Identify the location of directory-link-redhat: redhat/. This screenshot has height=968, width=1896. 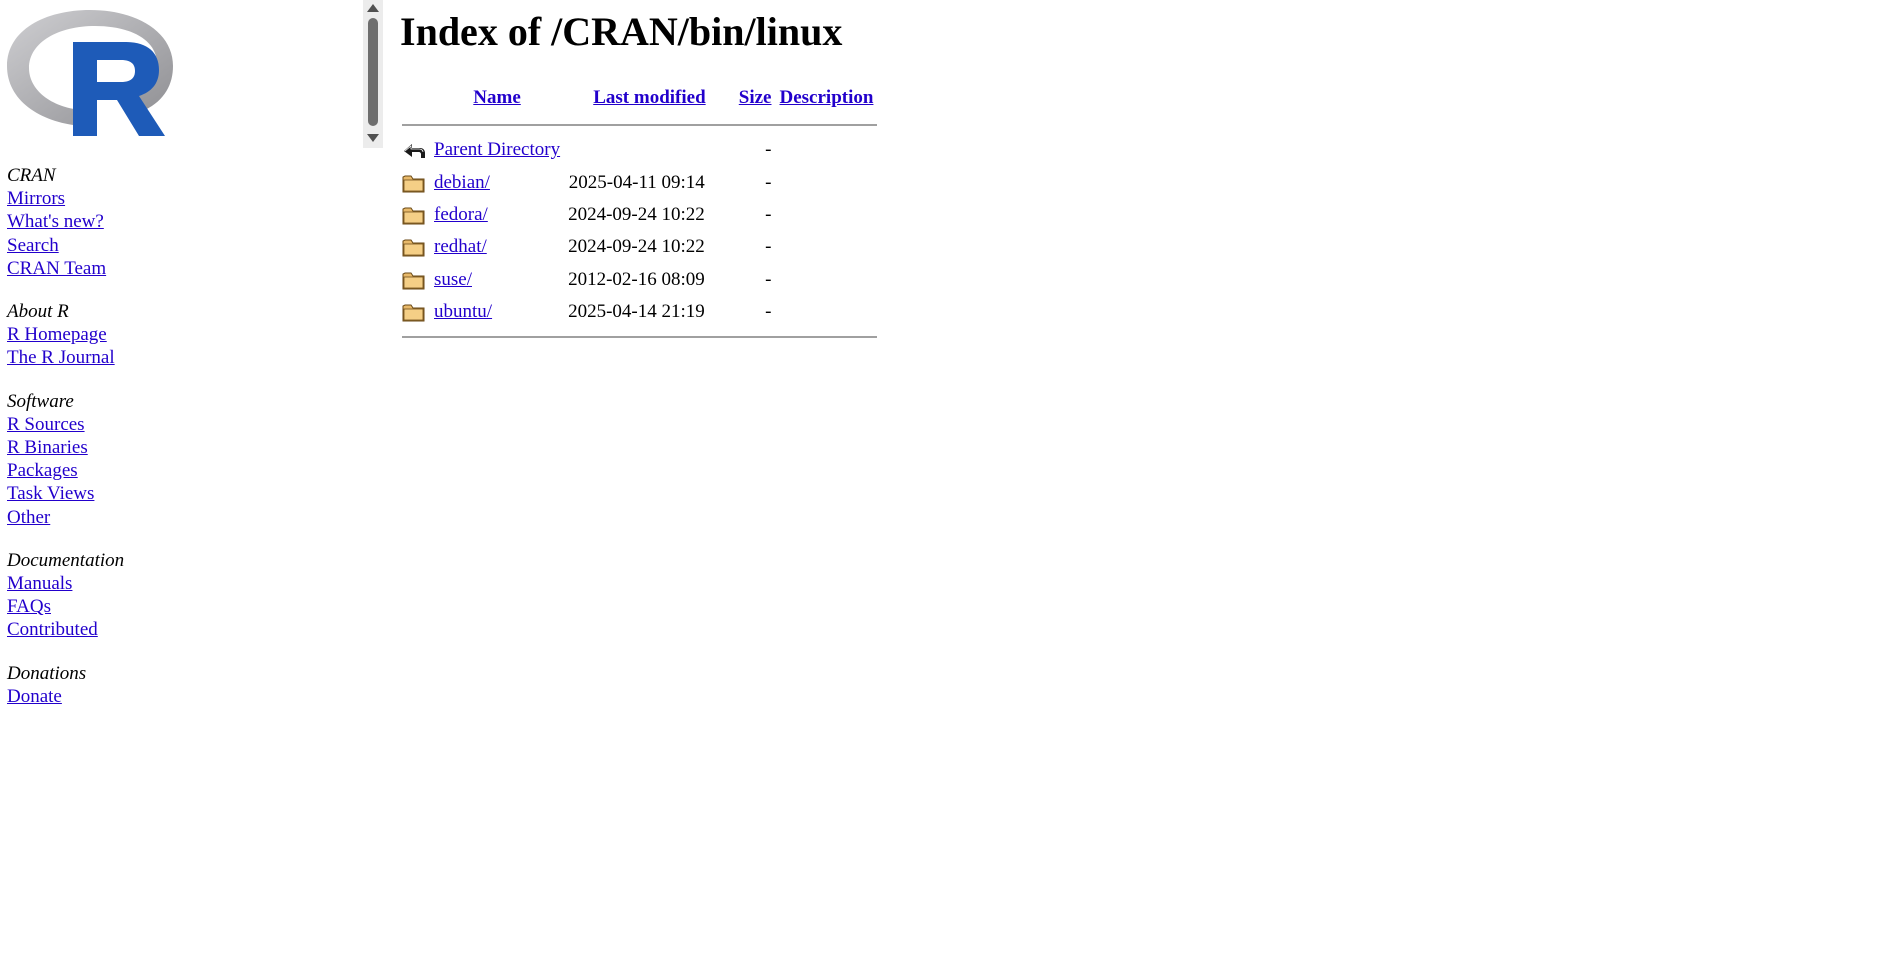
(460, 246).